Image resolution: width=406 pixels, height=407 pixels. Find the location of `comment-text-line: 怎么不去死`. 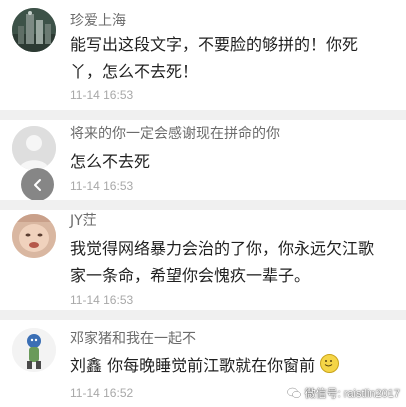

comment-text-line: 怎么不去死 is located at coordinates (110, 161).